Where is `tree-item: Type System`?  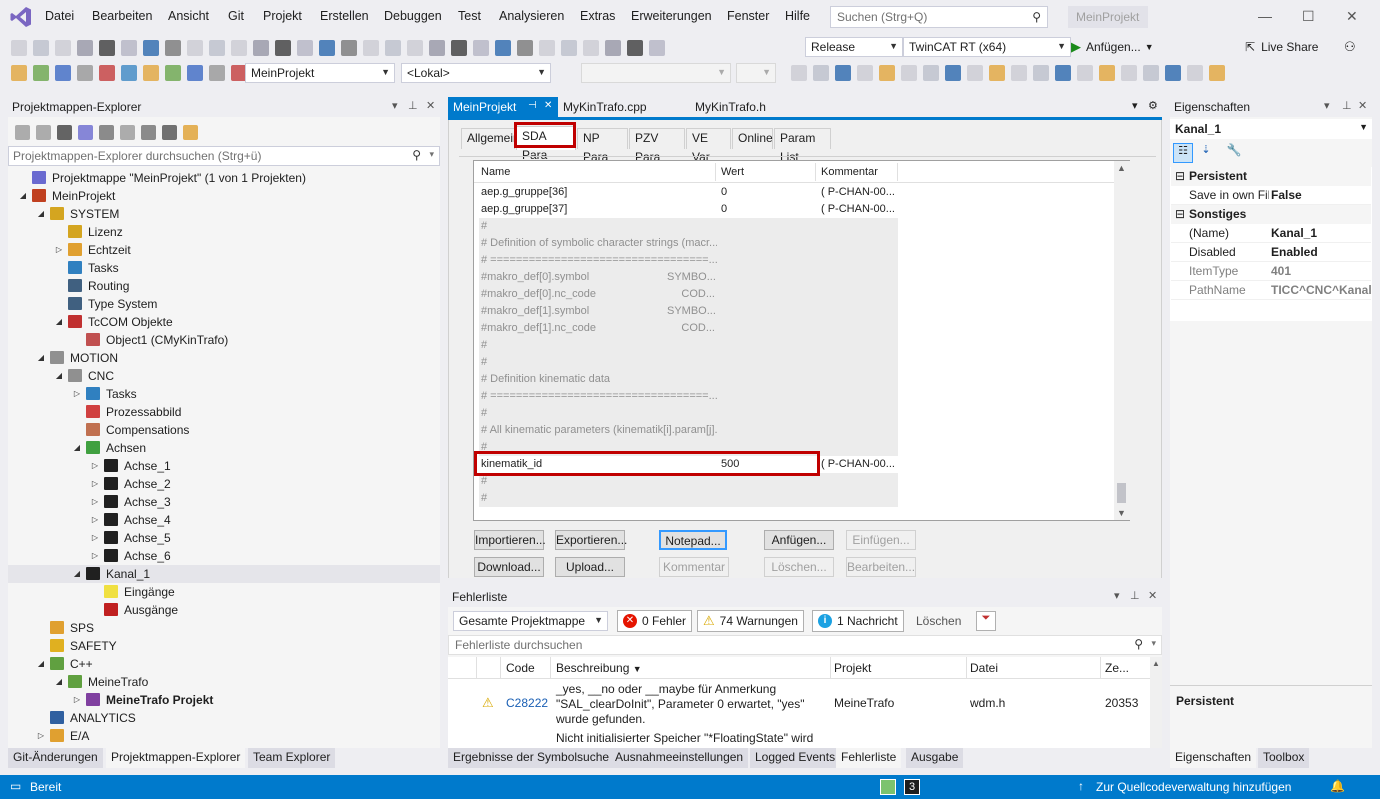
tree-item: Type System is located at coordinates (224, 304).